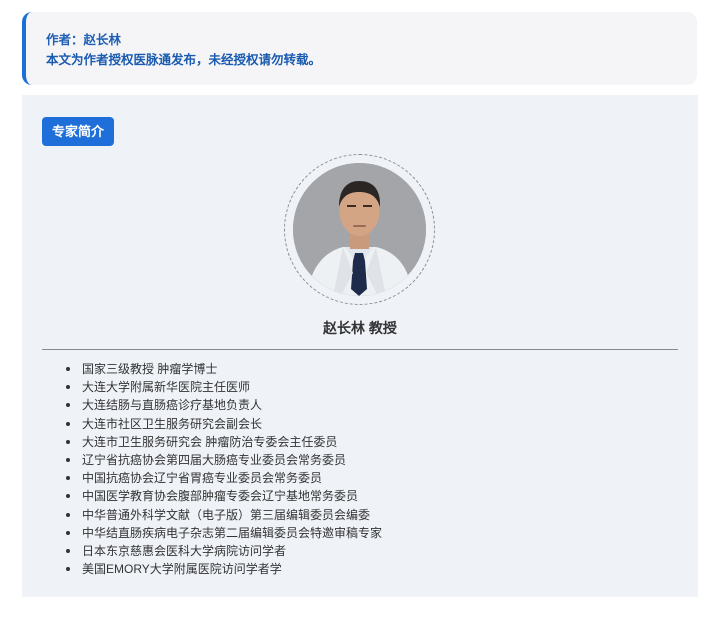  Describe the element at coordinates (222, 442) in the screenshot. I see `credential-item: 大连市卫生服务研究会 肿瘤防治专委会主任委员` at that location.